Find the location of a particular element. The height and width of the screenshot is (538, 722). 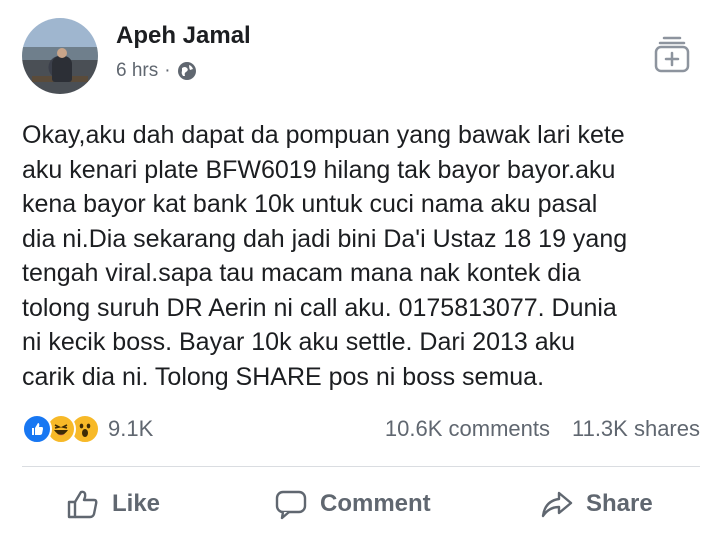

post-meta: 6 hrs · is located at coordinates (156, 71).